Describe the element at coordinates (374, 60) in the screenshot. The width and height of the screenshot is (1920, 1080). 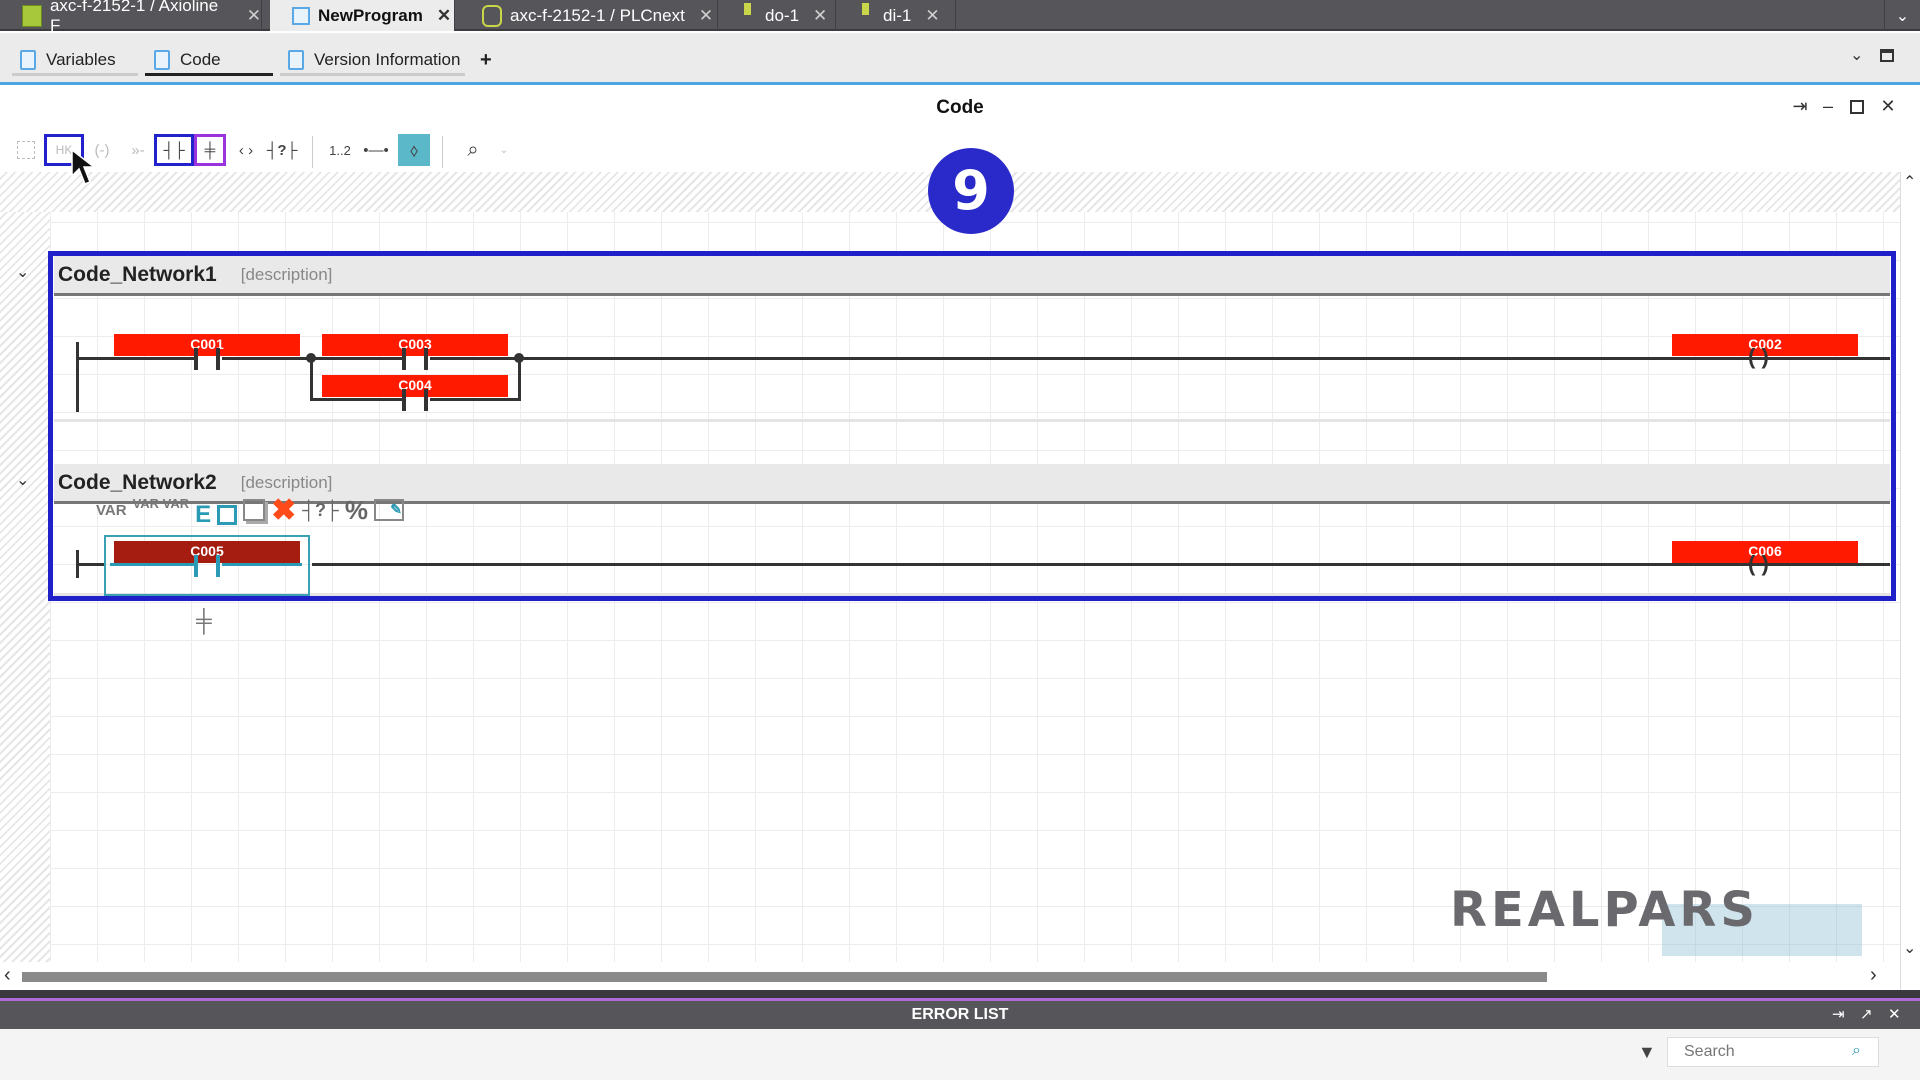
I see `tab-version-information: Version Information` at that location.